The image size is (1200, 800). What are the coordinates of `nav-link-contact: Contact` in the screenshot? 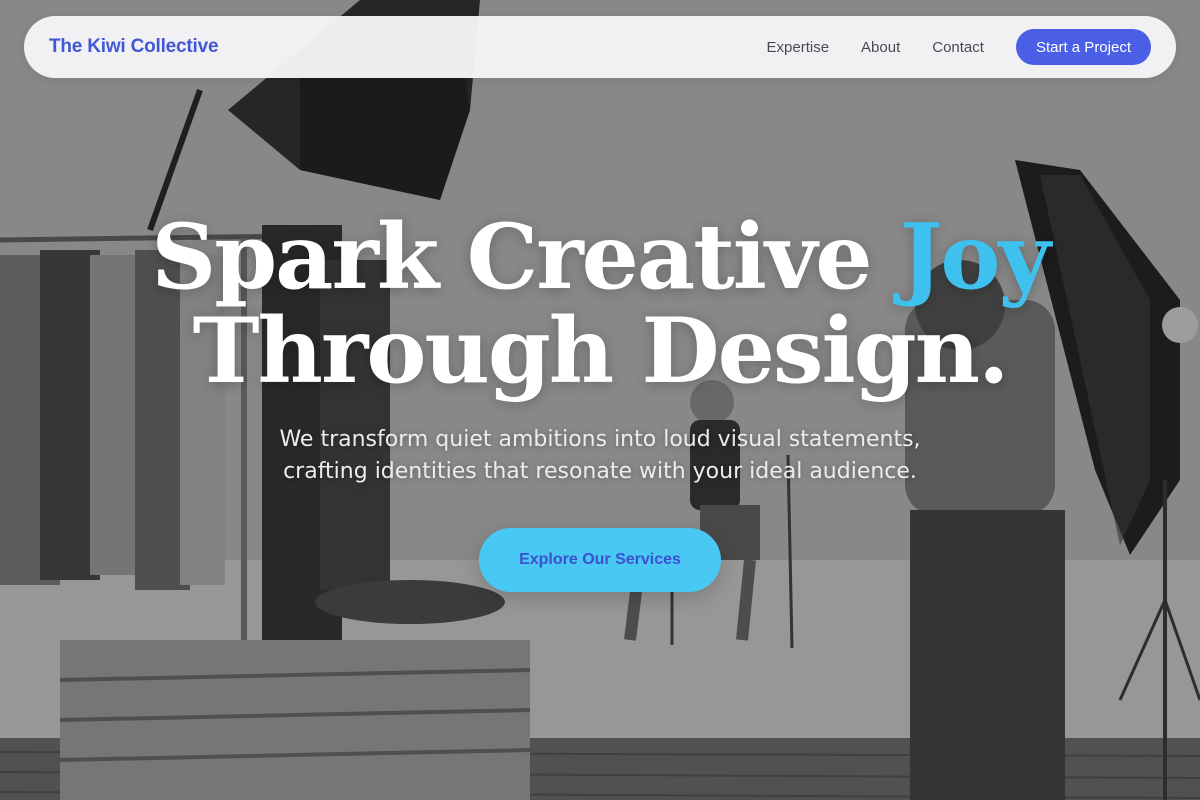 It's located at (958, 47).